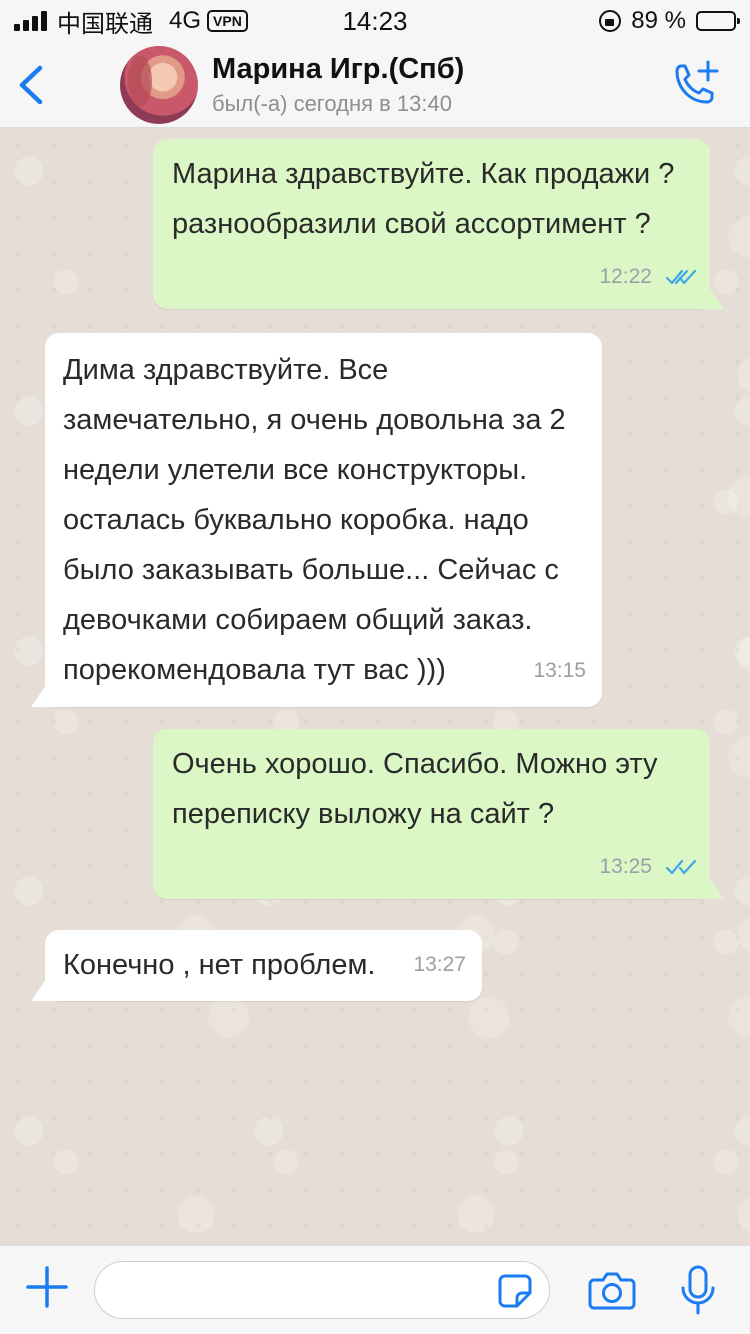 Image resolution: width=750 pixels, height=1334 pixels. I want to click on battery-icon, so click(718, 21).